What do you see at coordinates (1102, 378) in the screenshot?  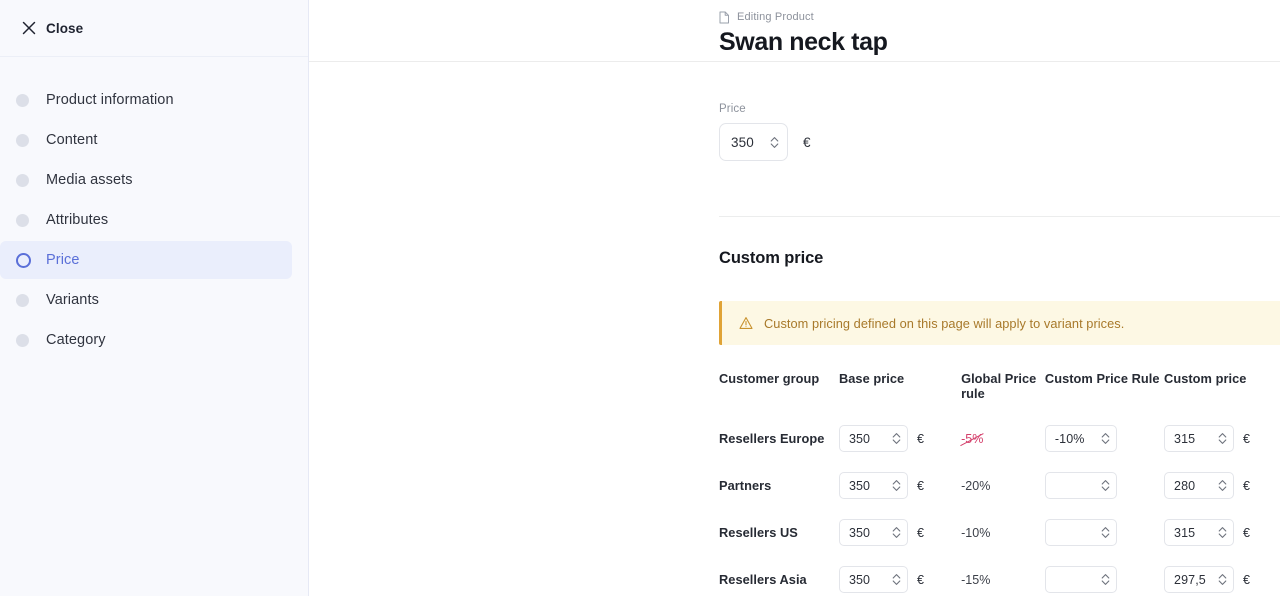 I see `column-header-custom-price-rule: Custom Price Rule` at bounding box center [1102, 378].